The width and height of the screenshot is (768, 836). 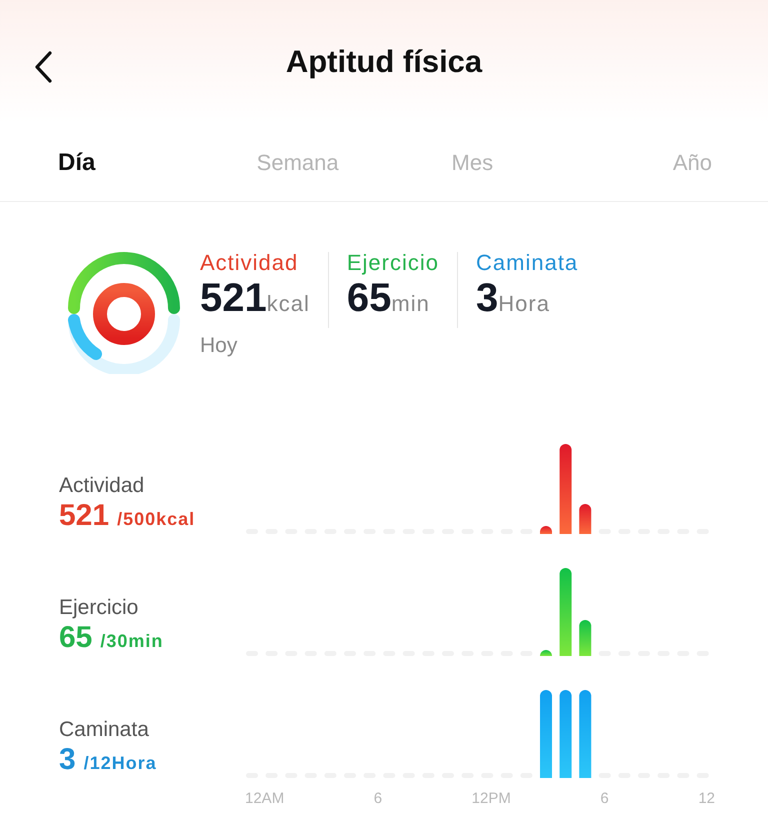 What do you see at coordinates (369, 298) in the screenshot?
I see `metric-value: 65` at bounding box center [369, 298].